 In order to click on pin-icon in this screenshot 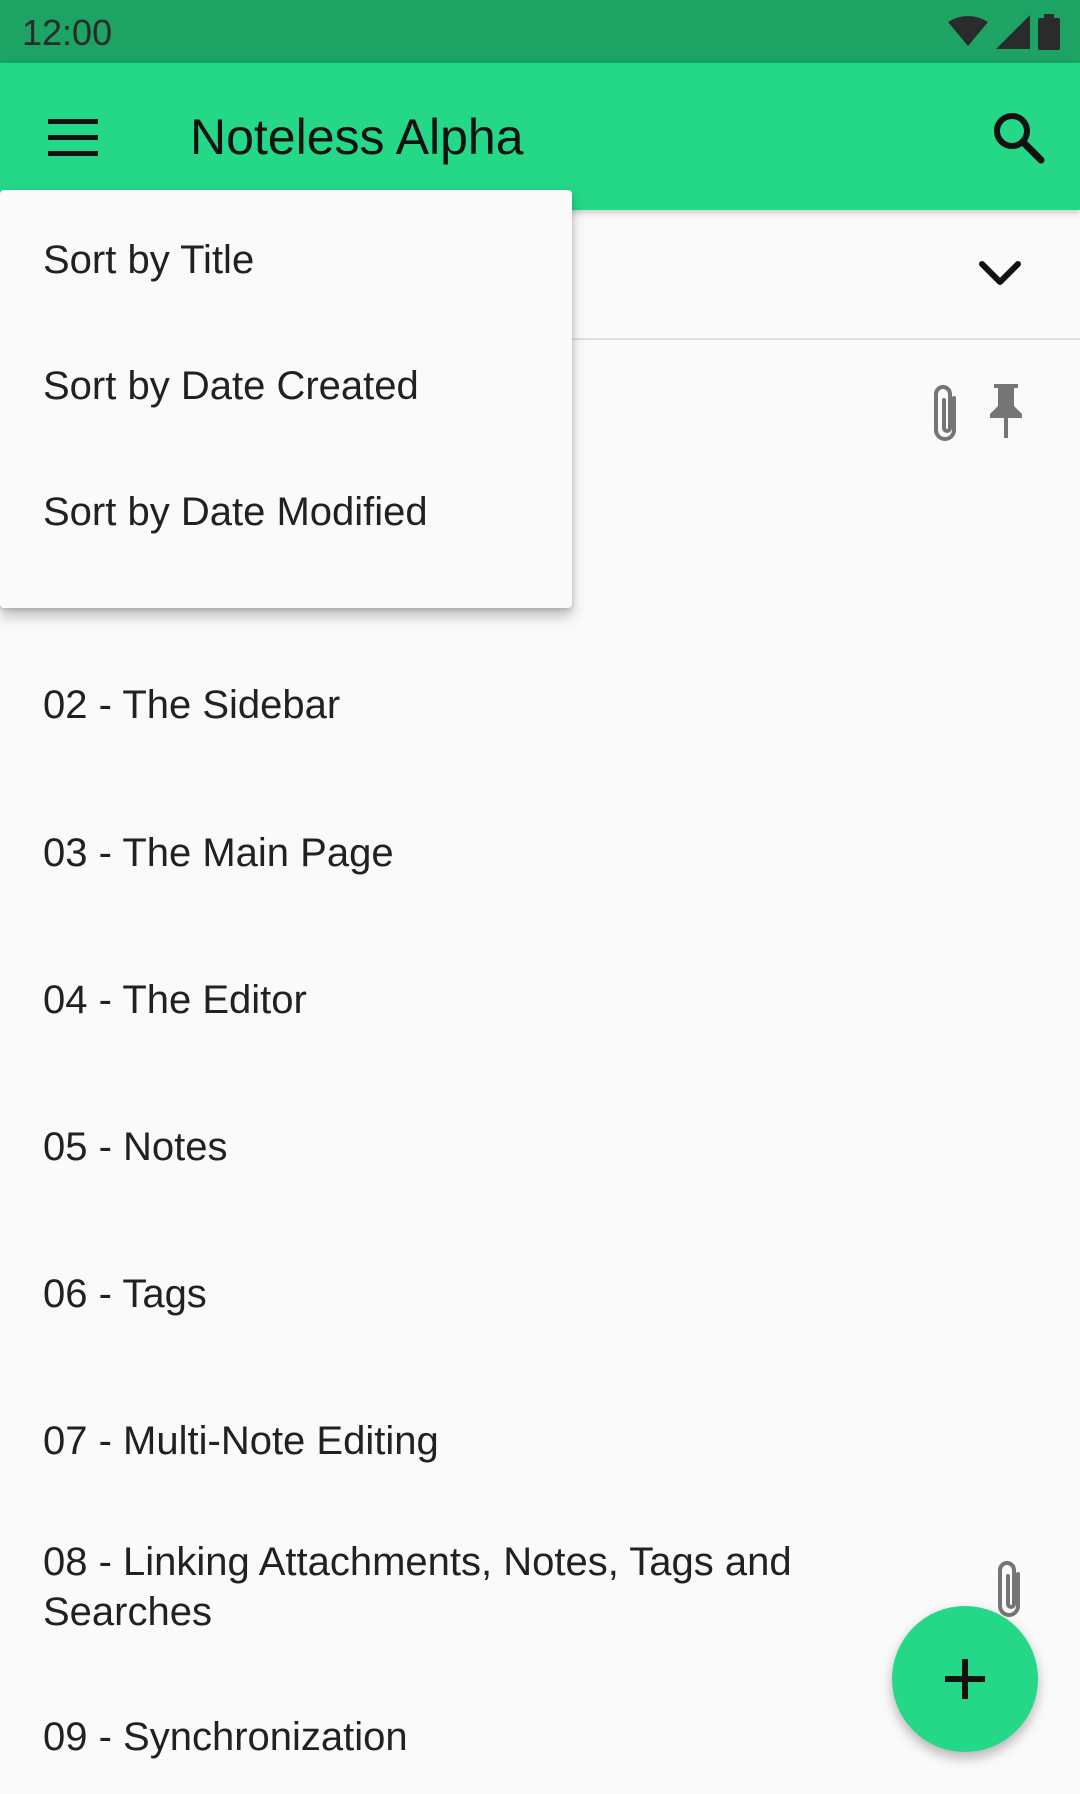, I will do `click(1006, 411)`.